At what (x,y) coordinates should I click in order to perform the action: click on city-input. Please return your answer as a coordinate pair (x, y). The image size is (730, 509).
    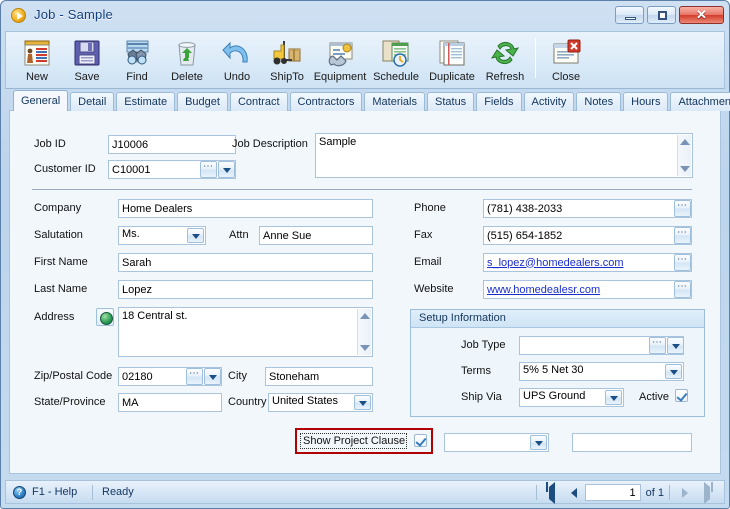
    Looking at the image, I should click on (319, 376).